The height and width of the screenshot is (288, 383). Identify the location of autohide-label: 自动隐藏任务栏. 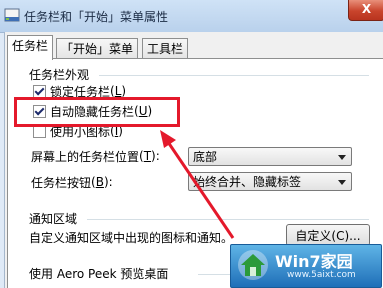
(92, 111).